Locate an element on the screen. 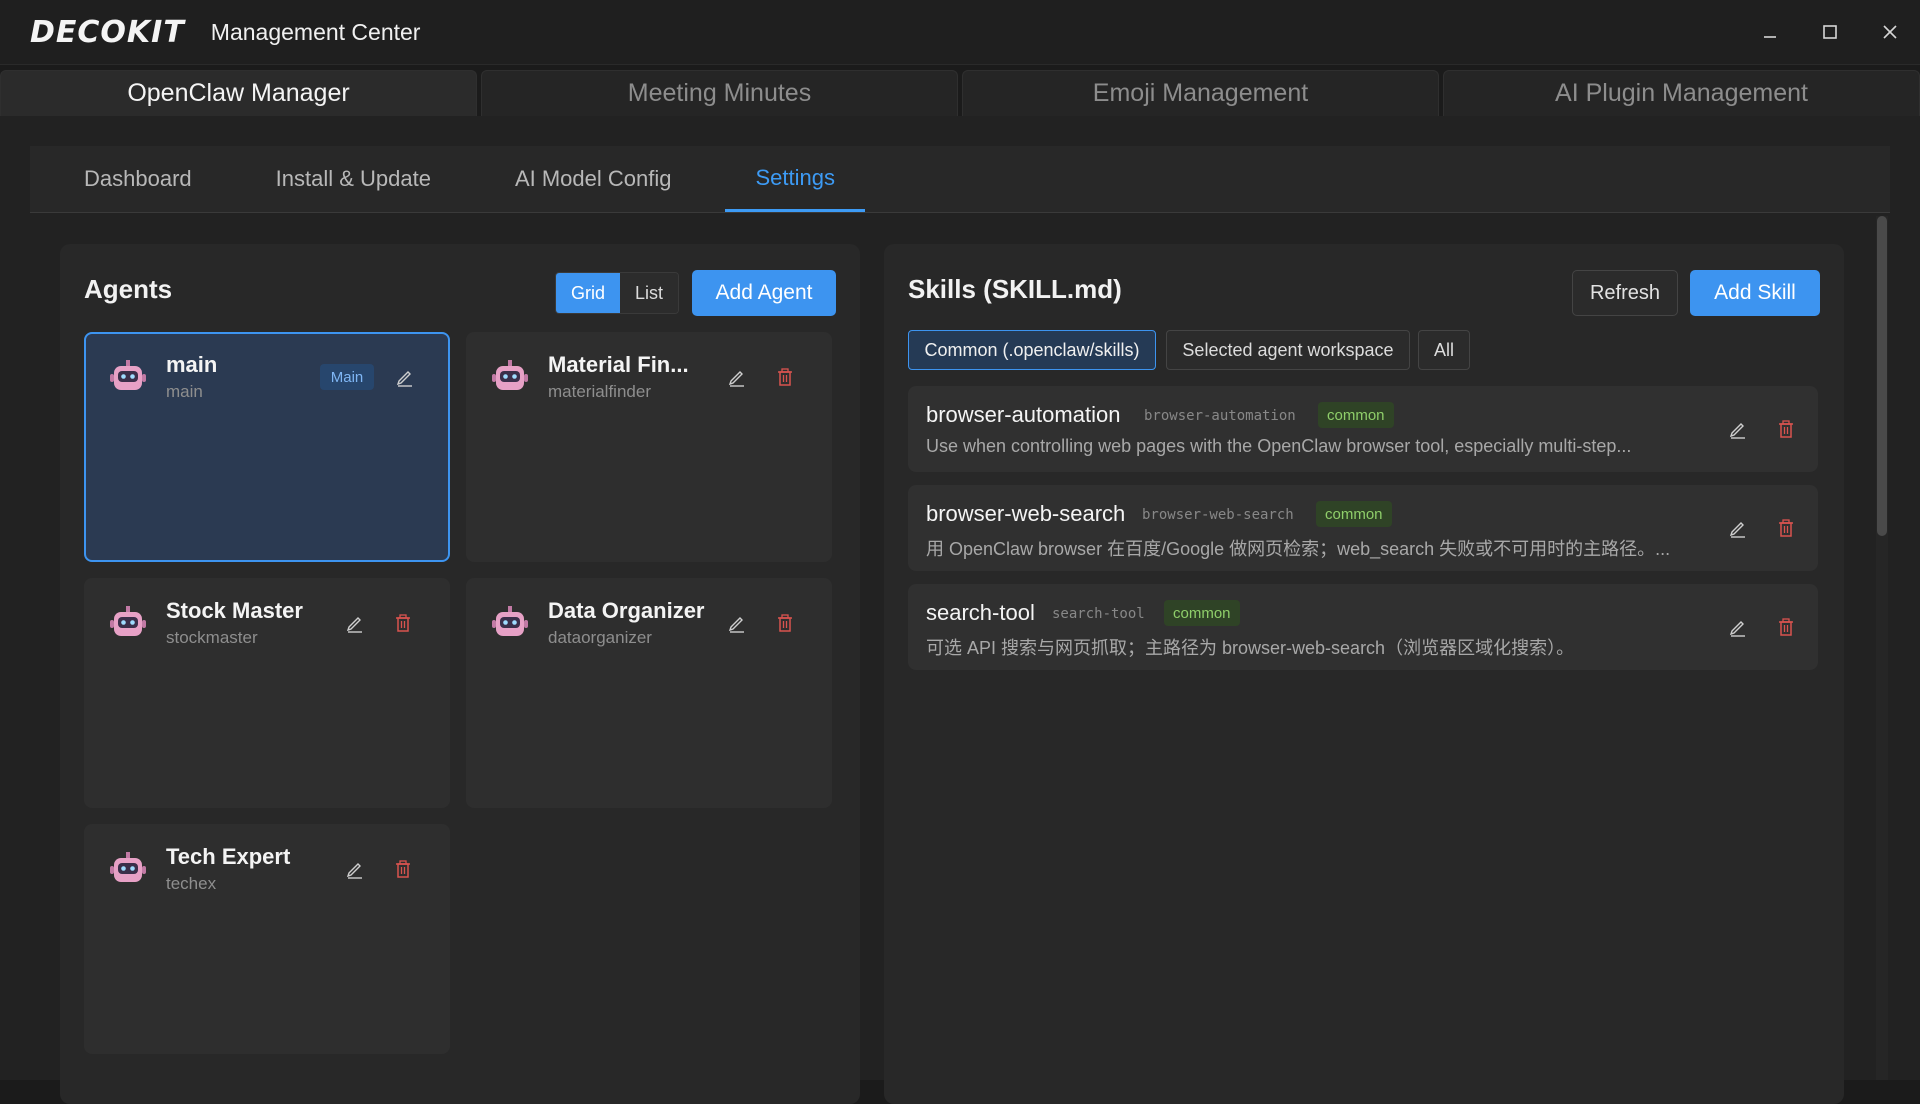  tab-settings: Settings is located at coordinates (795, 179).